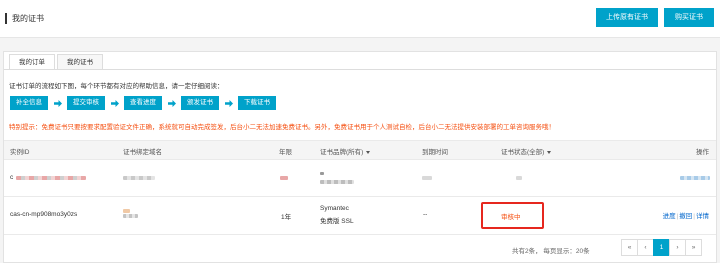 The height and width of the screenshot is (263, 720). I want to click on page-title: 我的证书, so click(28, 18).